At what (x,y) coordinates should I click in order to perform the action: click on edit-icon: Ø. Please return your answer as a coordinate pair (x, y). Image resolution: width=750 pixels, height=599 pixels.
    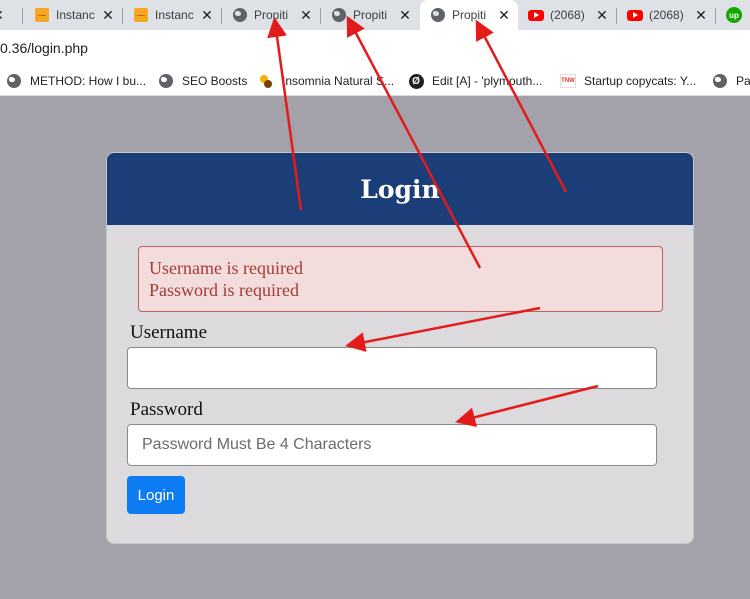
    Looking at the image, I should click on (416, 81).